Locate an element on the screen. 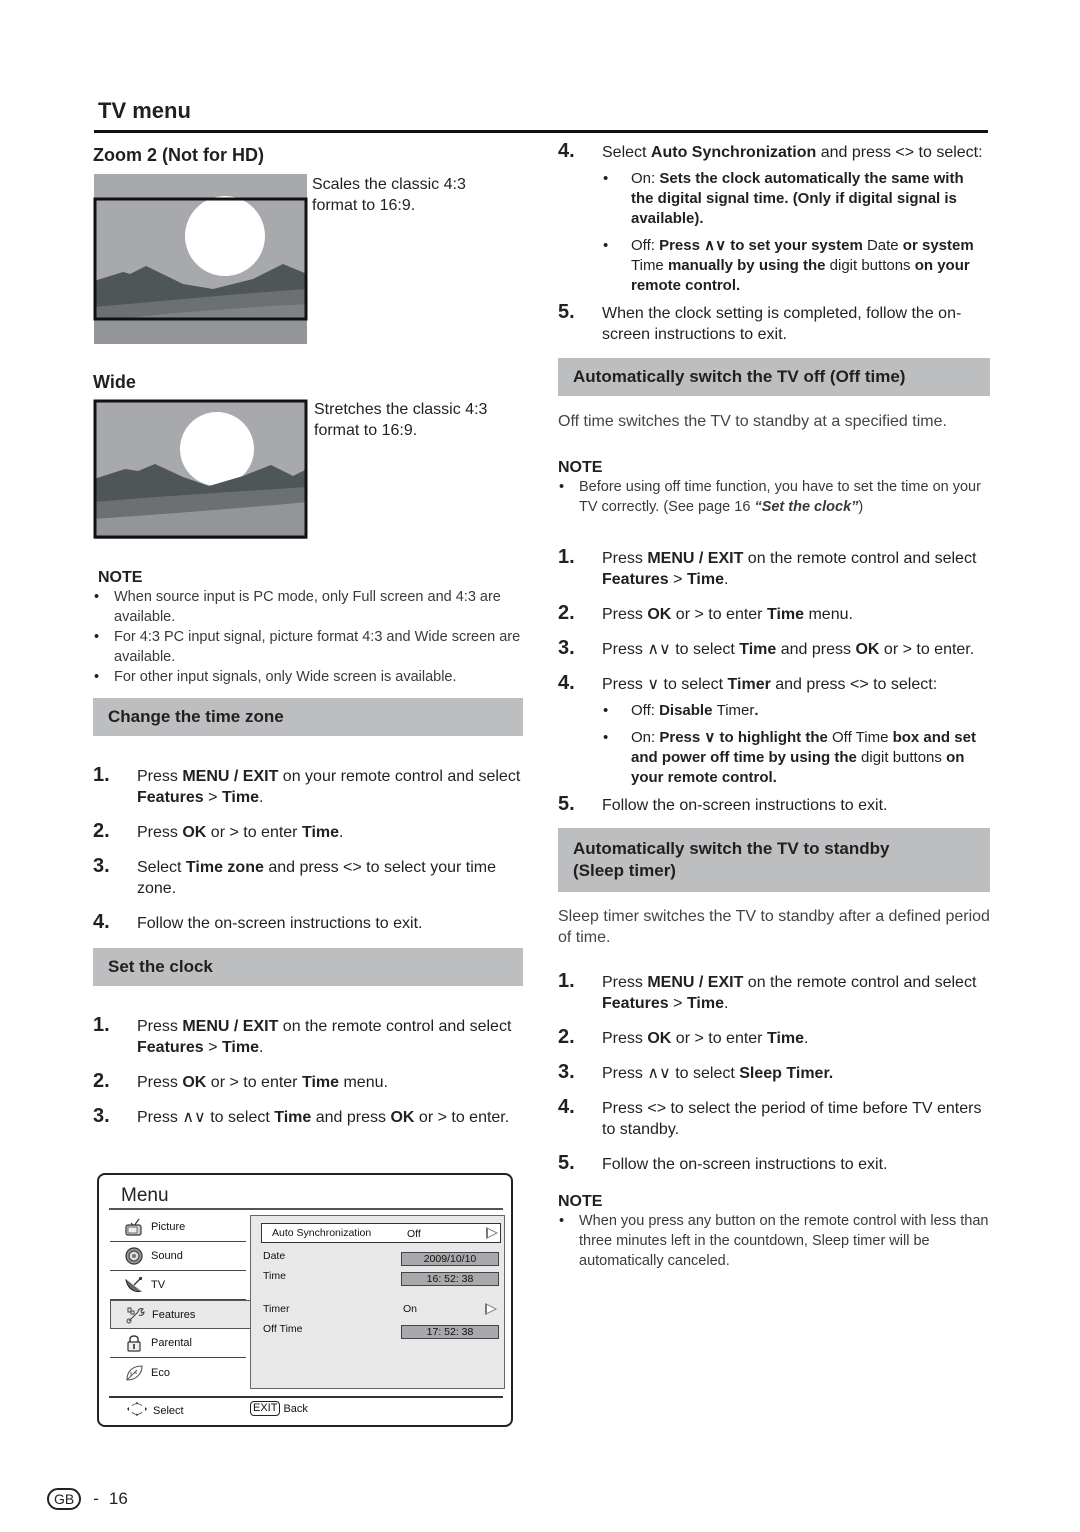 This screenshot has width=1080, height=1532. menu-item-tv: TV is located at coordinates (178, 1285).